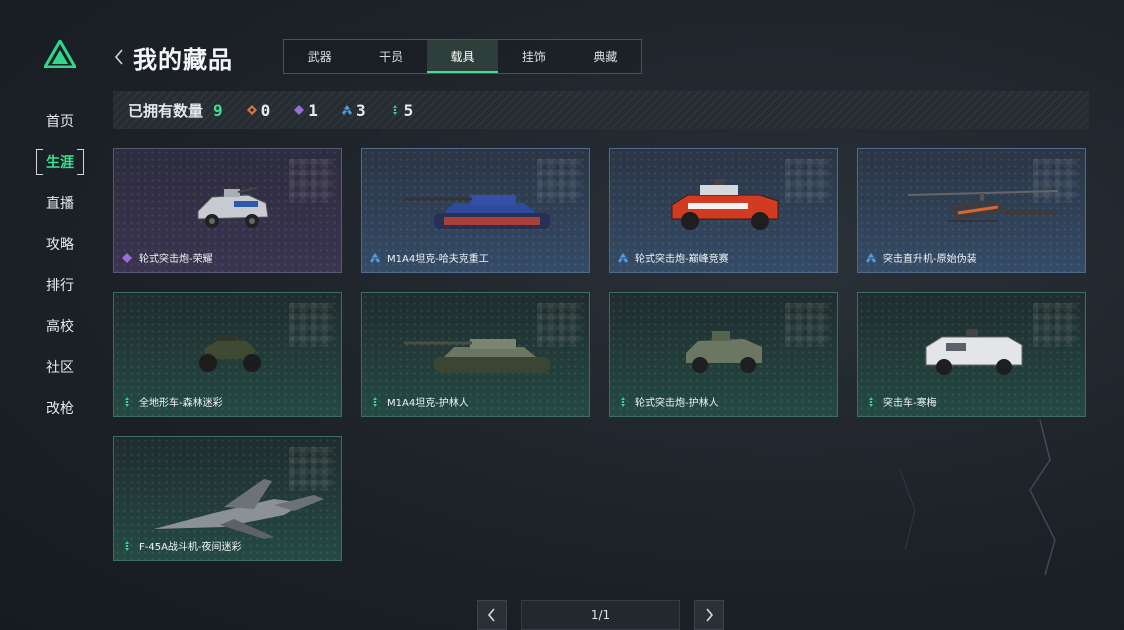 Image resolution: width=1124 pixels, height=630 pixels. Describe the element at coordinates (353, 110) in the screenshot. I see `blue-rarity-count: 3` at that location.